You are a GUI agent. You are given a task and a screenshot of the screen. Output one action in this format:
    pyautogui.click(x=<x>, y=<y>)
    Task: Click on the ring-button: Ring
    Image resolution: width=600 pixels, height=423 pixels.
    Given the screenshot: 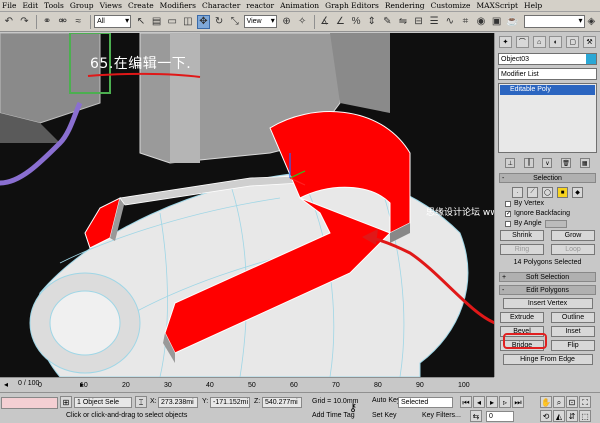 What is the action you would take?
    pyautogui.click(x=522, y=249)
    